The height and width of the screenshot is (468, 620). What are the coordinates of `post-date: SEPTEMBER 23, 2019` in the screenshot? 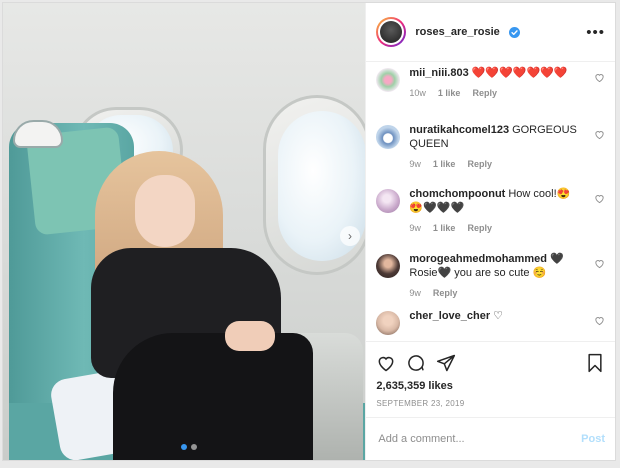 It's located at (420, 403).